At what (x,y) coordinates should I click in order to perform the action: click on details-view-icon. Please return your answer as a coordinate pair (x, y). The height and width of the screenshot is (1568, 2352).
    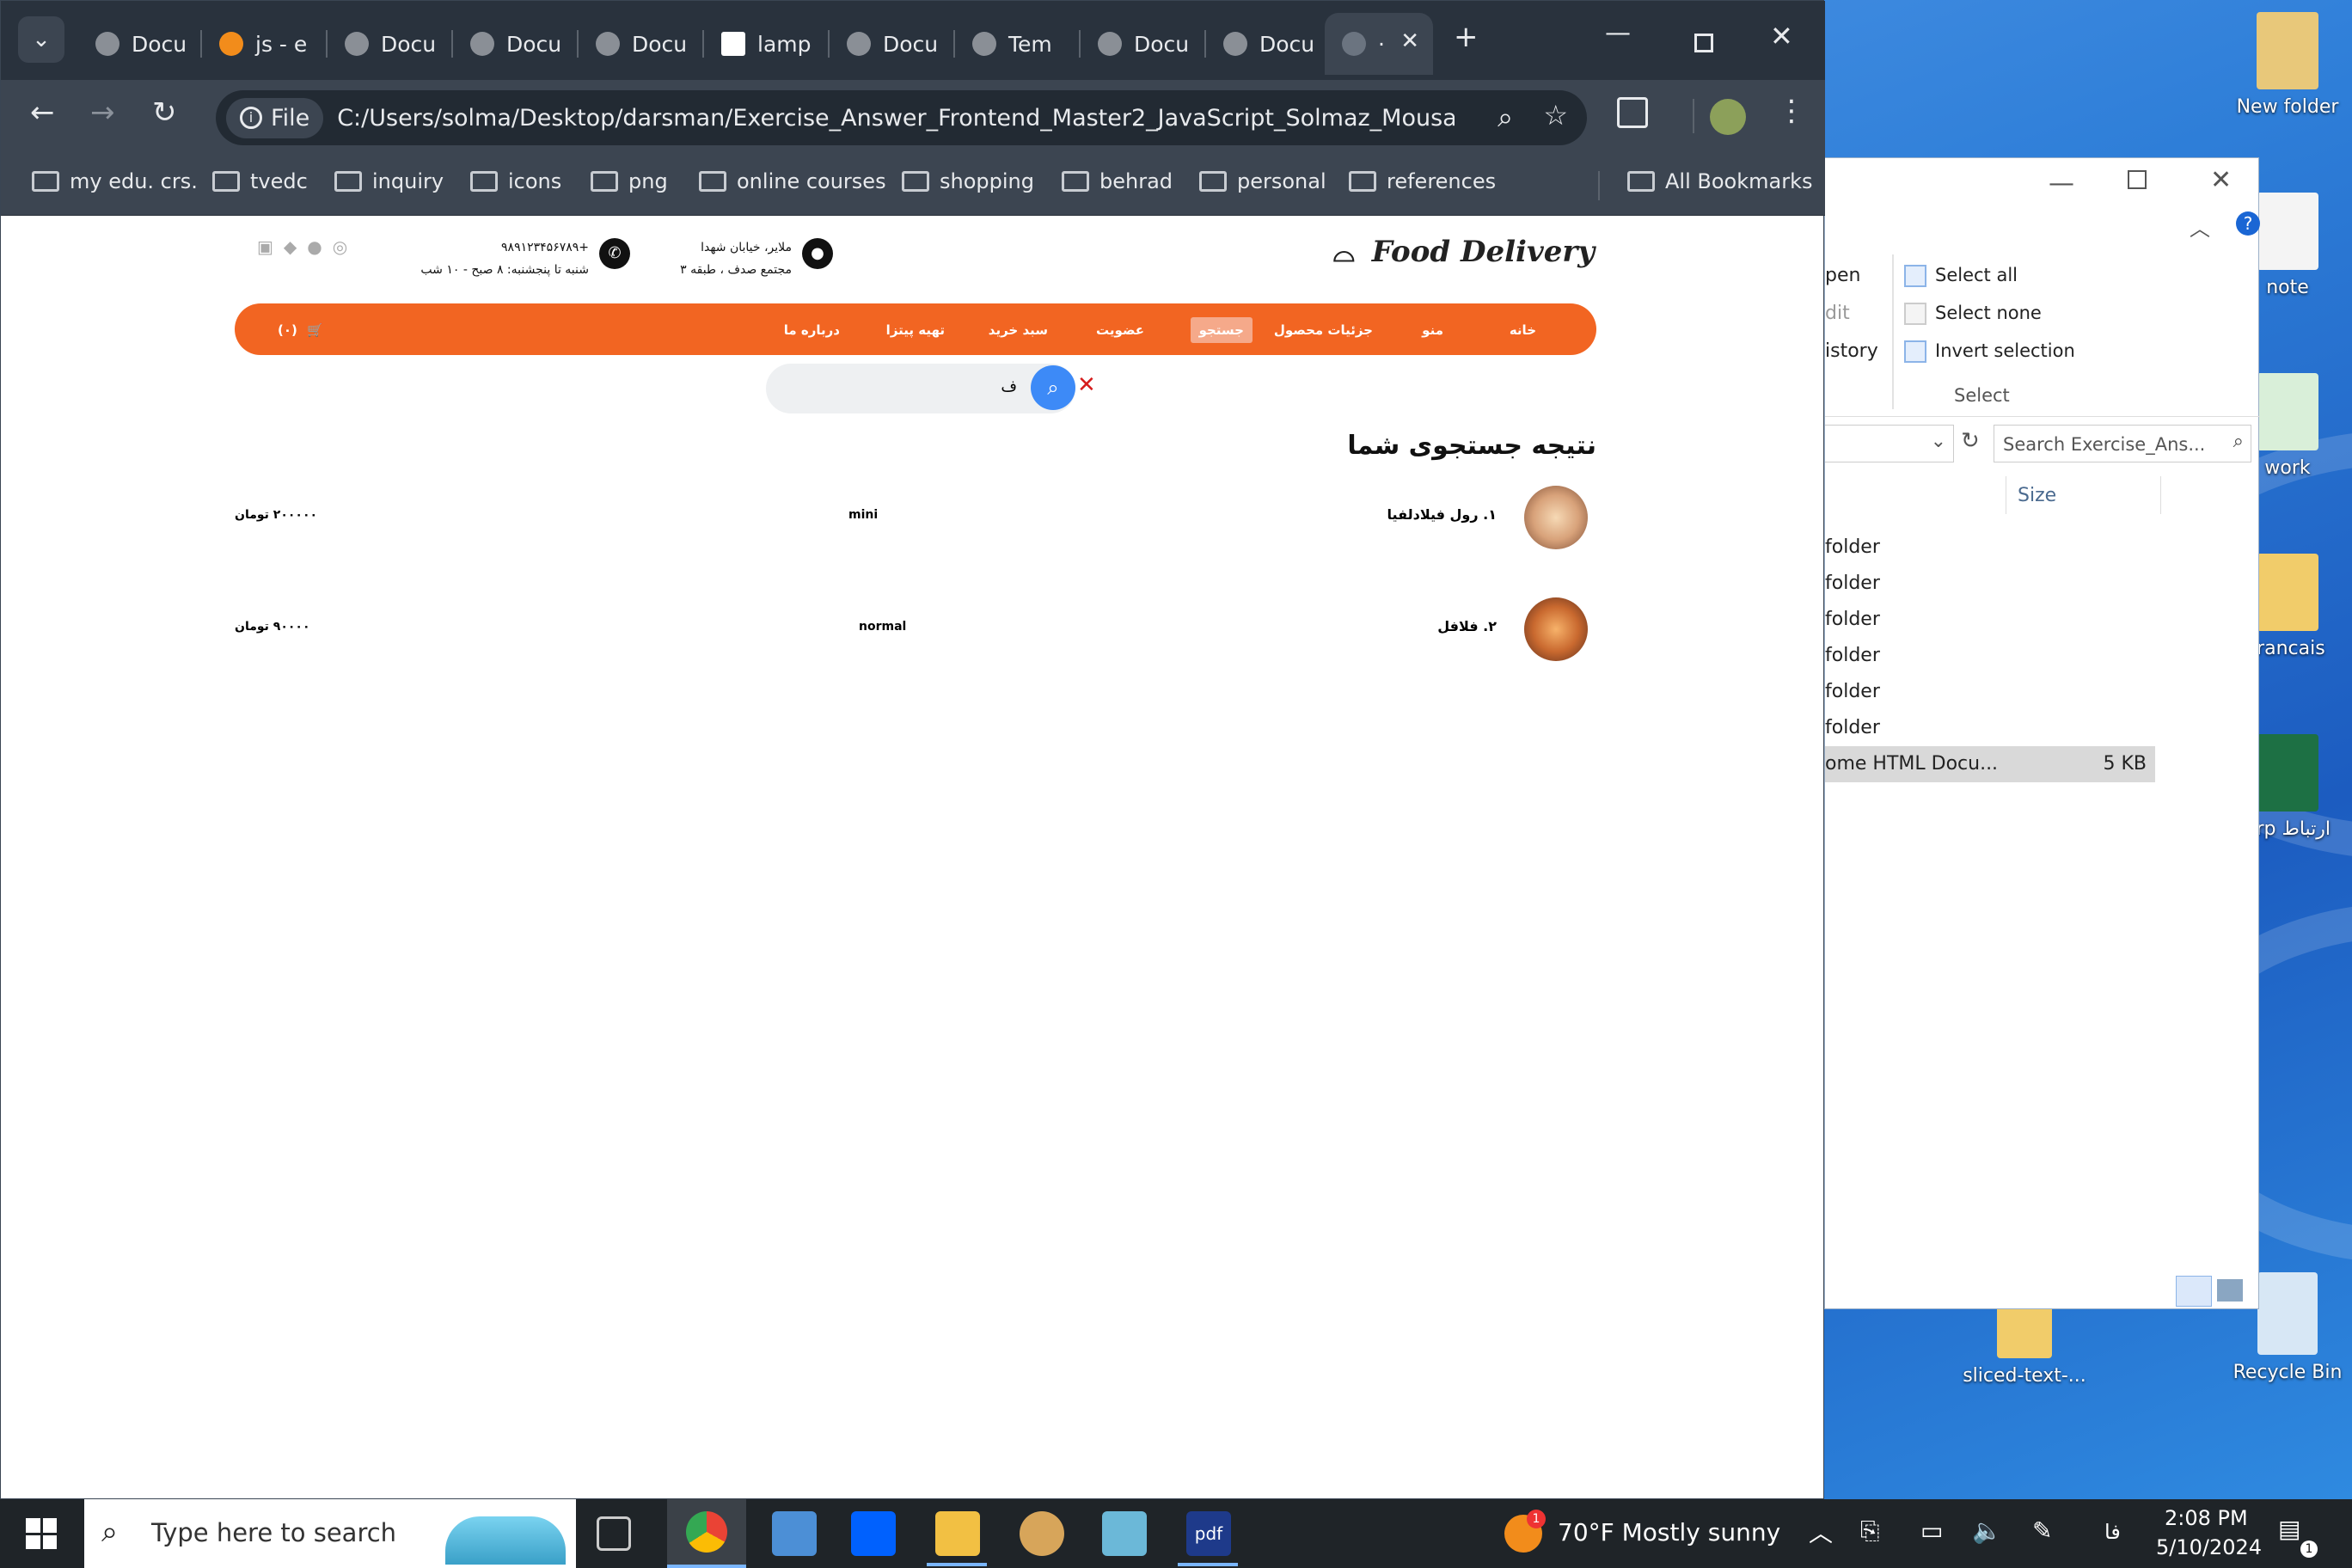
    Looking at the image, I should click on (2194, 1291).